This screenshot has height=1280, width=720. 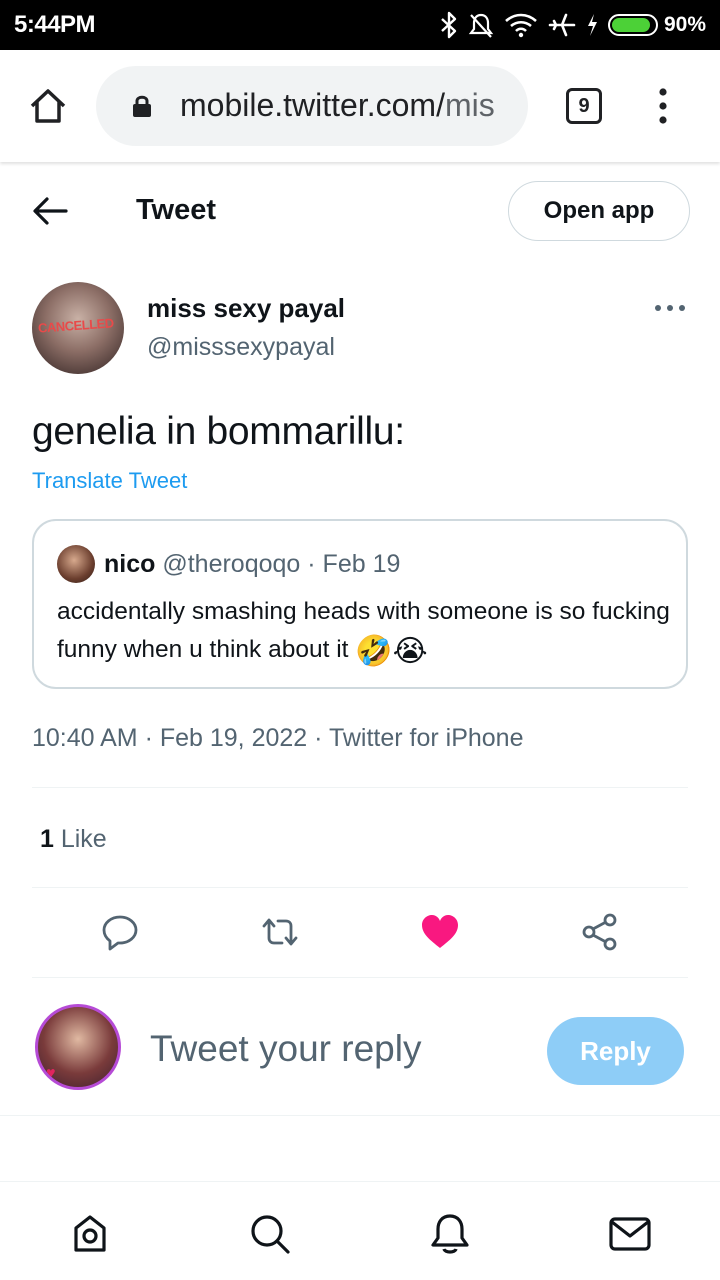 I want to click on like-number: 1, so click(x=47, y=839).